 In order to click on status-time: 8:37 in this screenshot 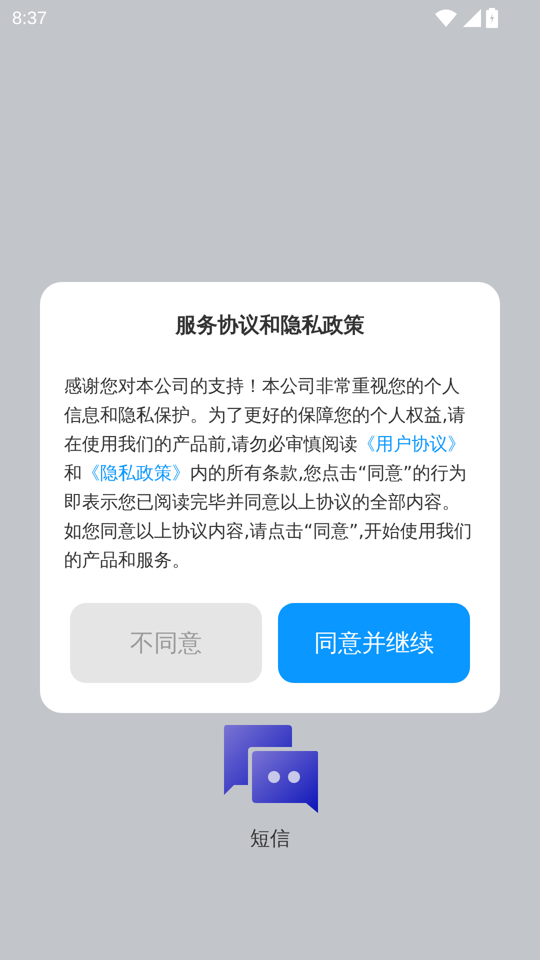, I will do `click(30, 18)`.